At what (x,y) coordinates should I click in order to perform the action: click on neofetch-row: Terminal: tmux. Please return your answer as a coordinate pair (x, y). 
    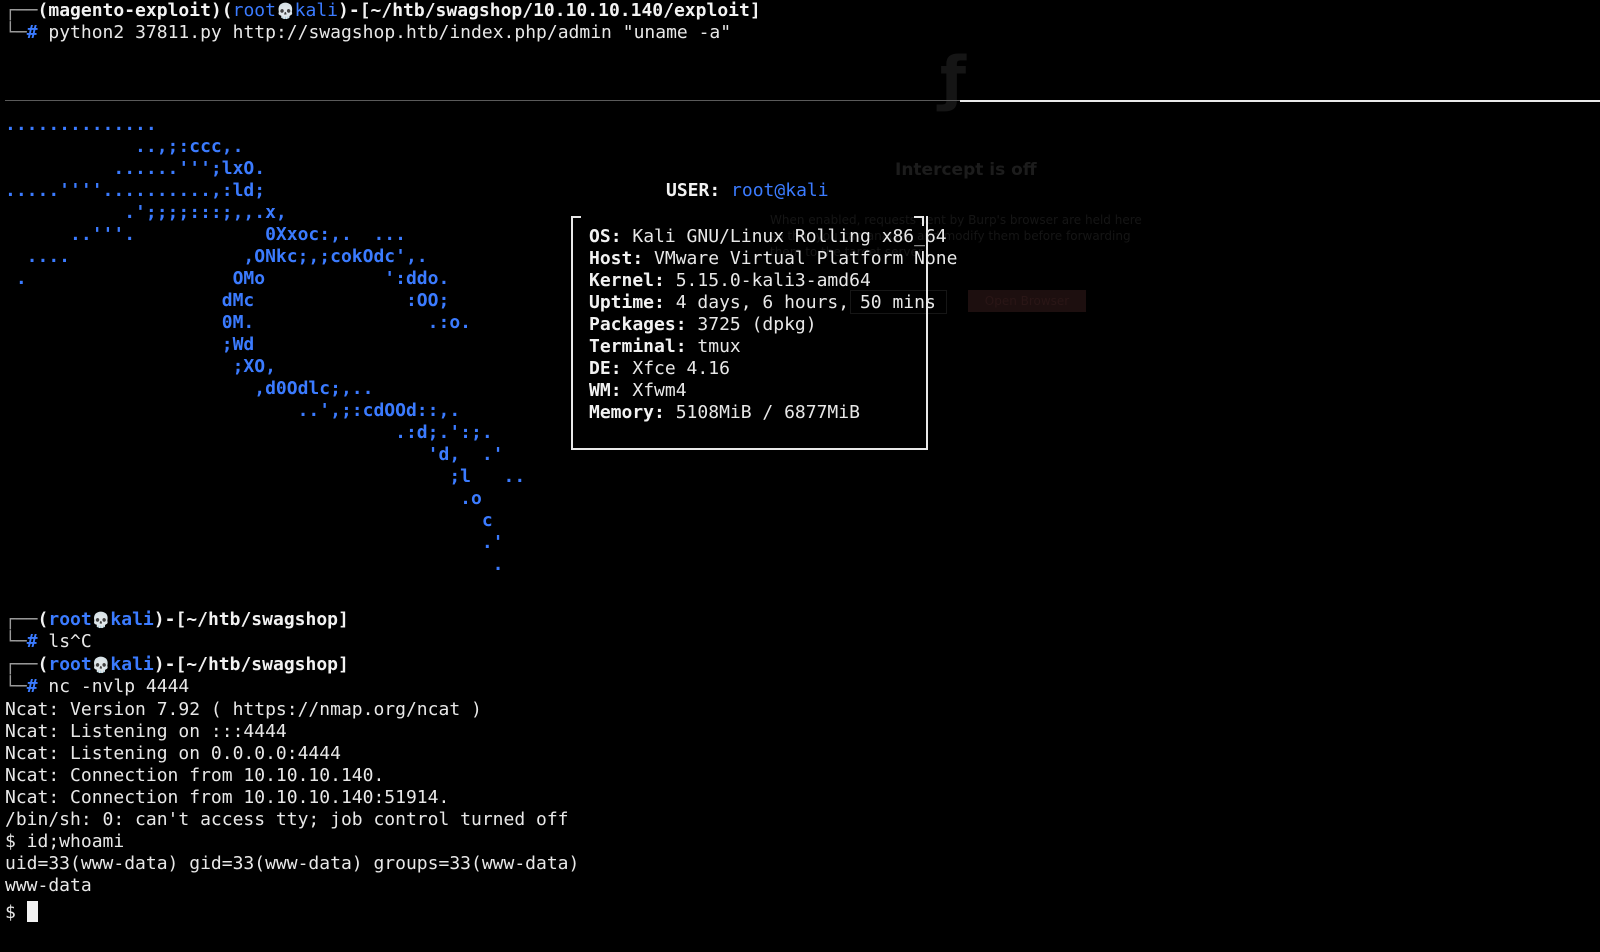
    Looking at the image, I should click on (665, 346).